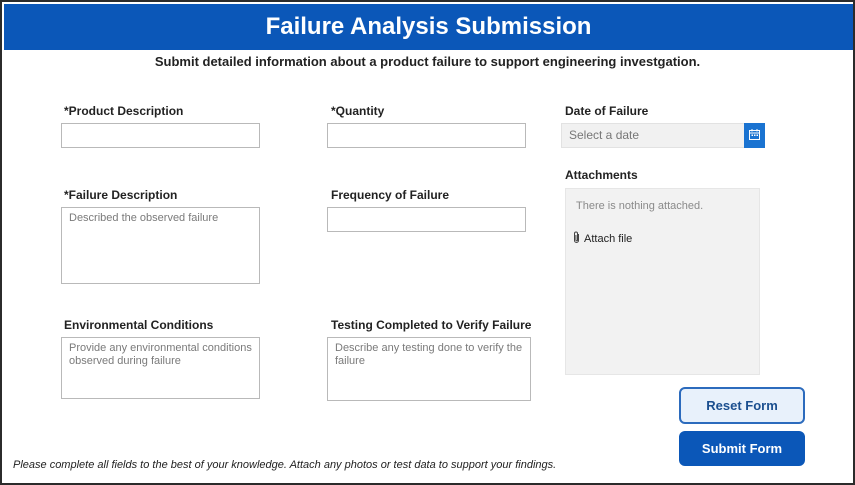  Describe the element at coordinates (653, 135) in the screenshot. I see `date-of-failure-input: Select a date` at that location.